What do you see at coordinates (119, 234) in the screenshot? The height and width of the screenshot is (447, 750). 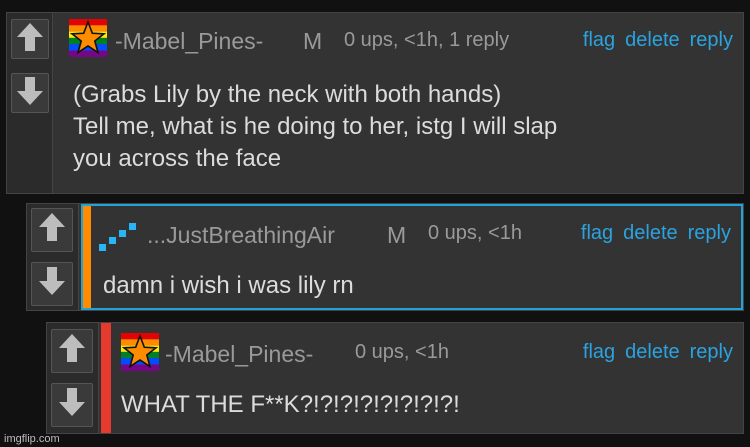 I see `blue-steps-icon` at bounding box center [119, 234].